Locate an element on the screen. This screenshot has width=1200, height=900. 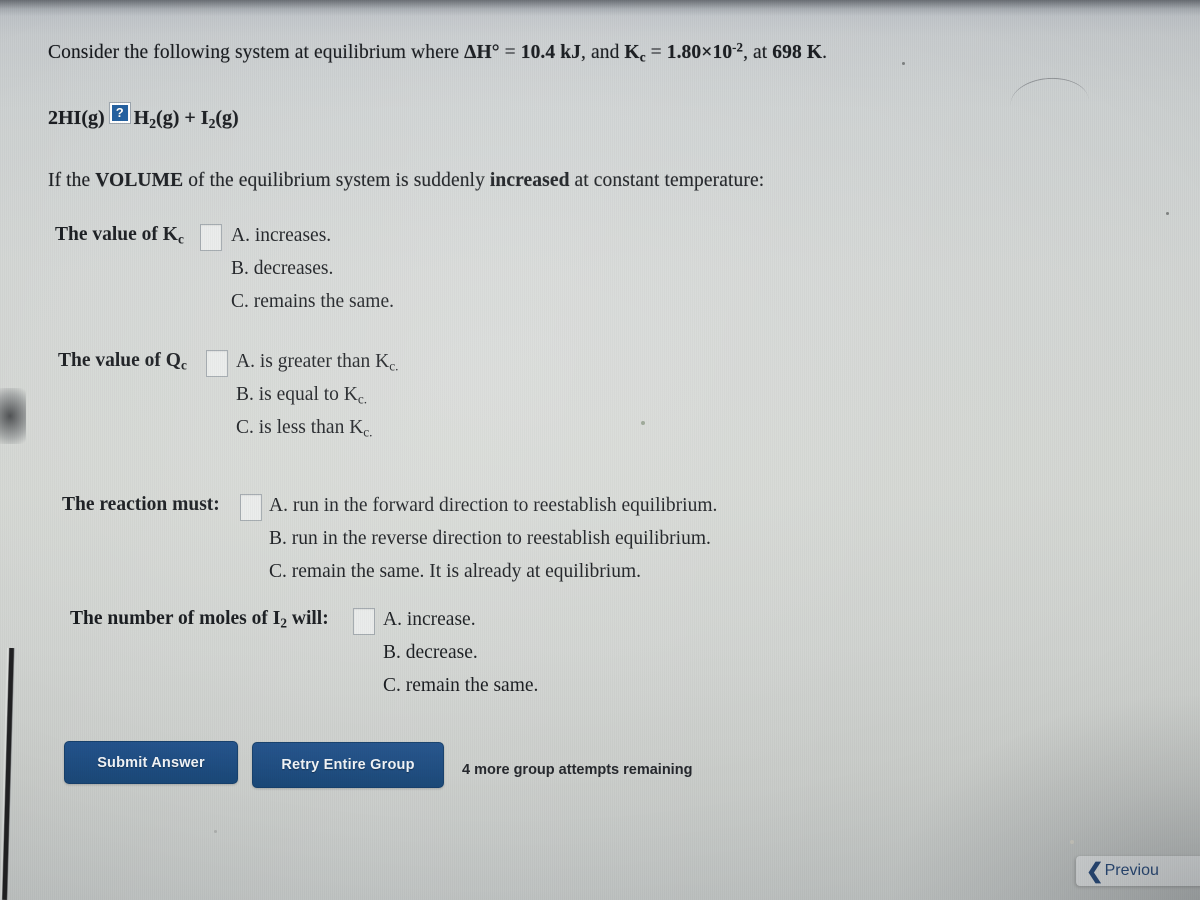
submit-answer-label: Submit Answer is located at coordinates (151, 762).